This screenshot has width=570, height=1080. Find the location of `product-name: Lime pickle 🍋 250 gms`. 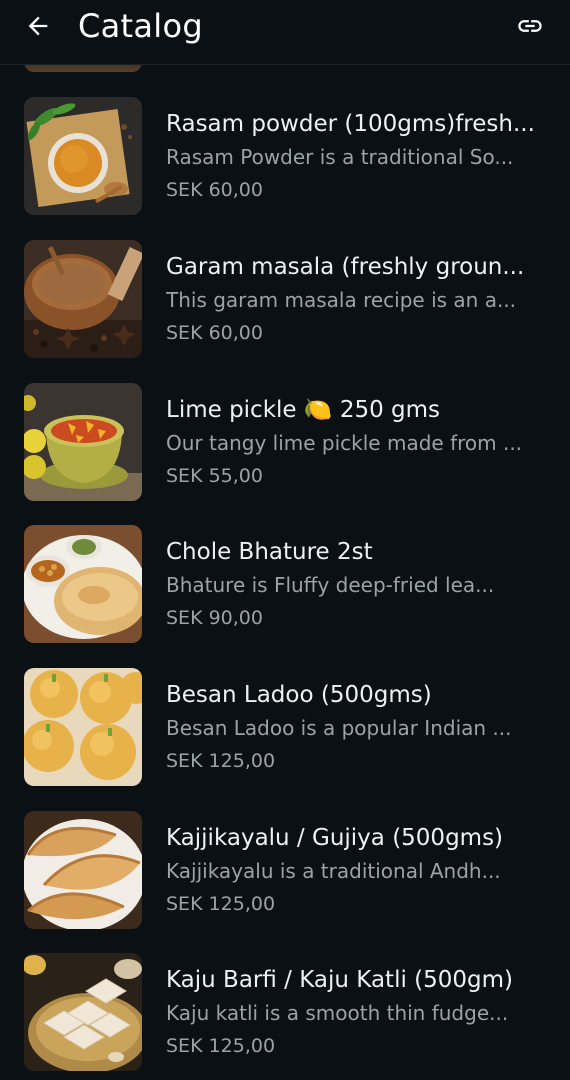

product-name: Lime pickle 🍋 250 gms is located at coordinates (303, 410).